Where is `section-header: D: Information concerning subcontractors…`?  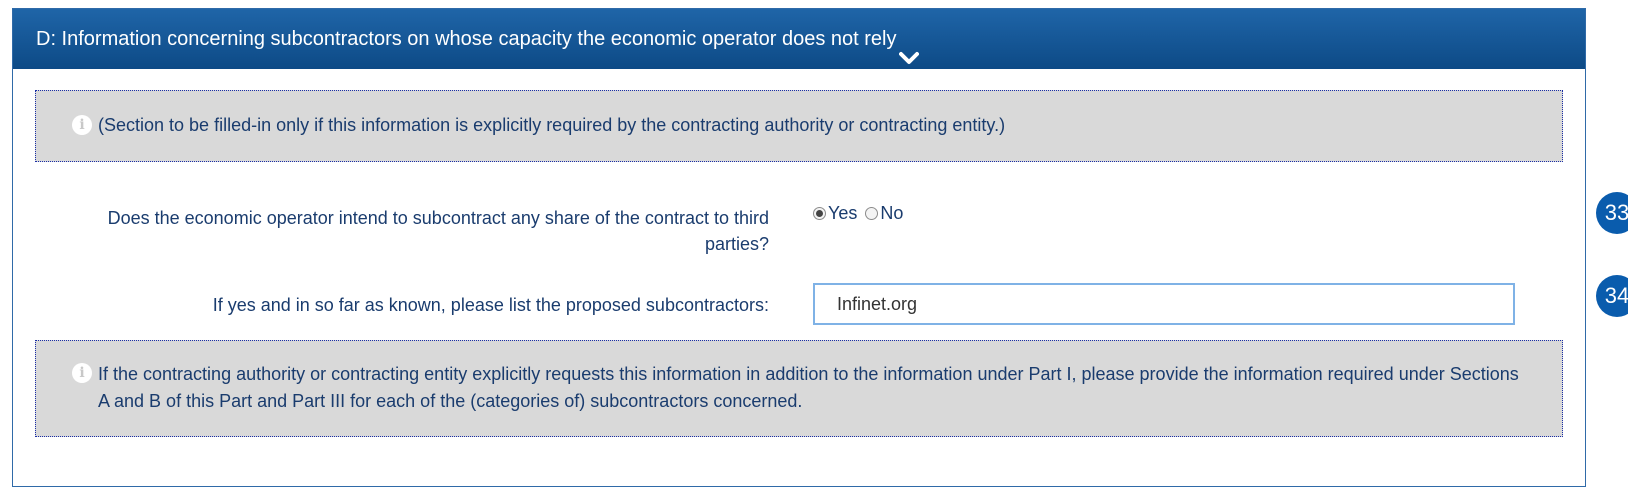
section-header: D: Information concerning subcontractors… is located at coordinates (799, 39).